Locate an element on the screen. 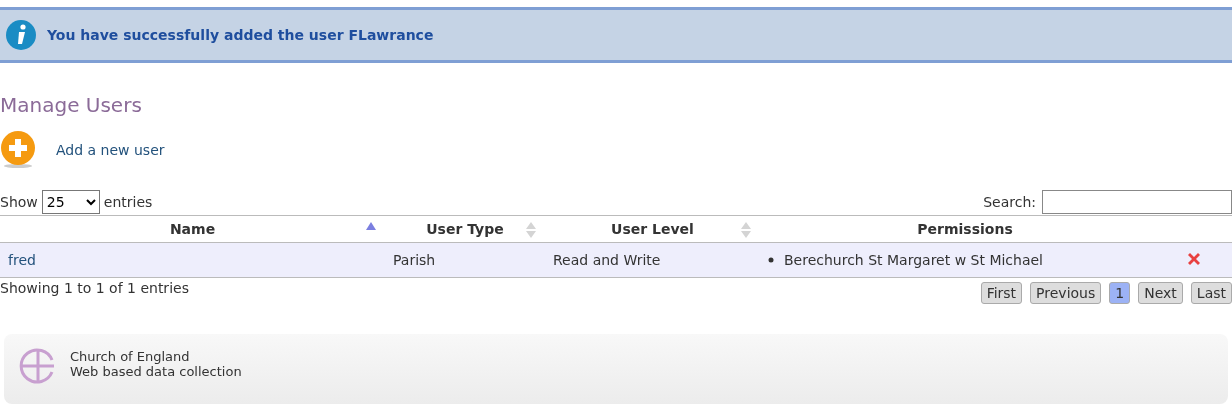 This screenshot has height=414, width=1232. search-field is located at coordinates (1137, 202).